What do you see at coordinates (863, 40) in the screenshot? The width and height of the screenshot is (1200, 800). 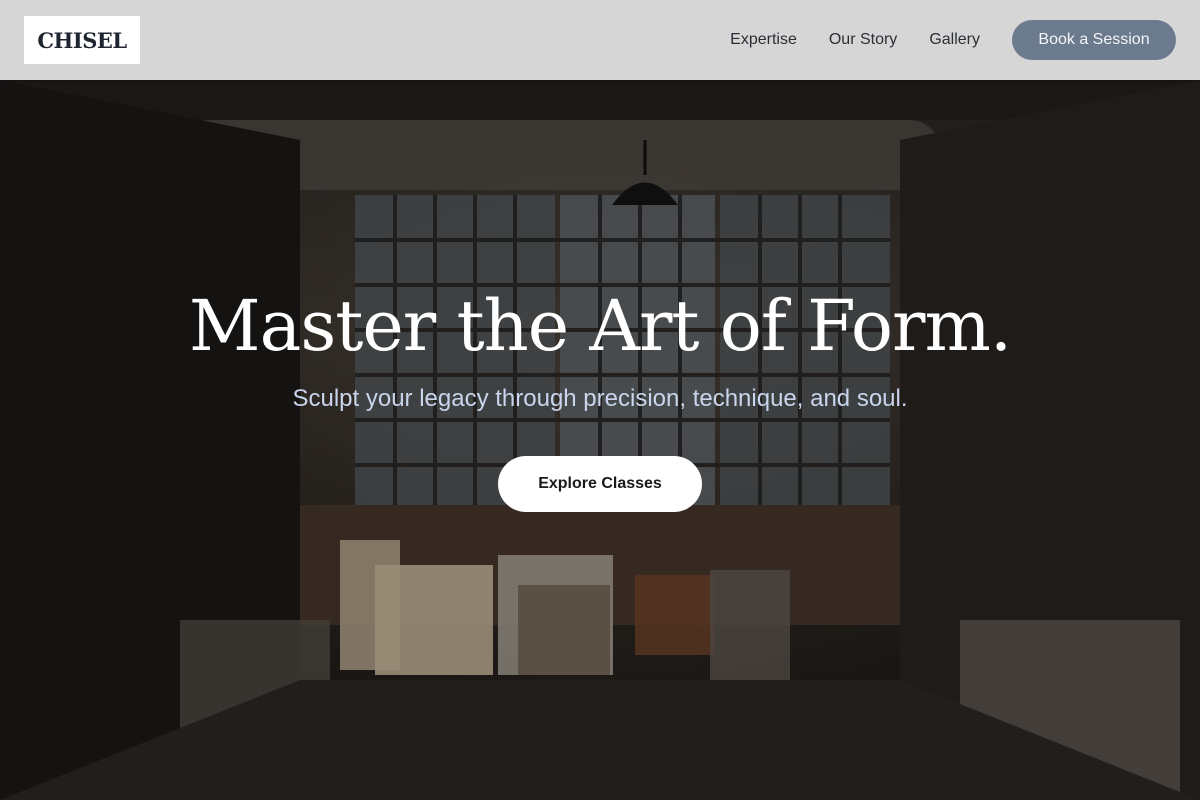 I see `nav-link-our-story: Our Story` at bounding box center [863, 40].